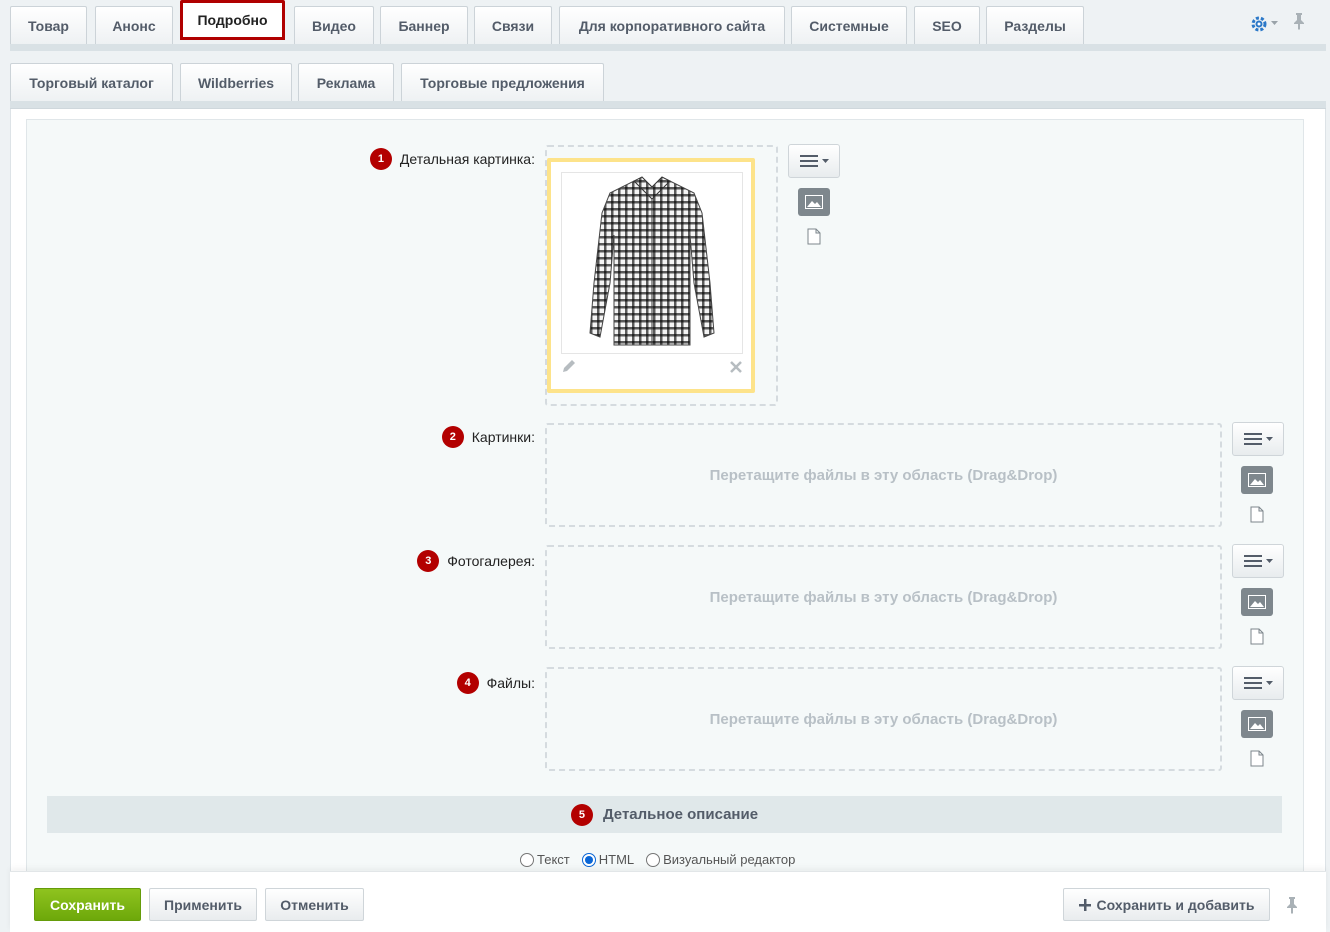 This screenshot has width=1330, height=932. What do you see at coordinates (48, 25) in the screenshot?
I see `tab-tovar: Товар` at bounding box center [48, 25].